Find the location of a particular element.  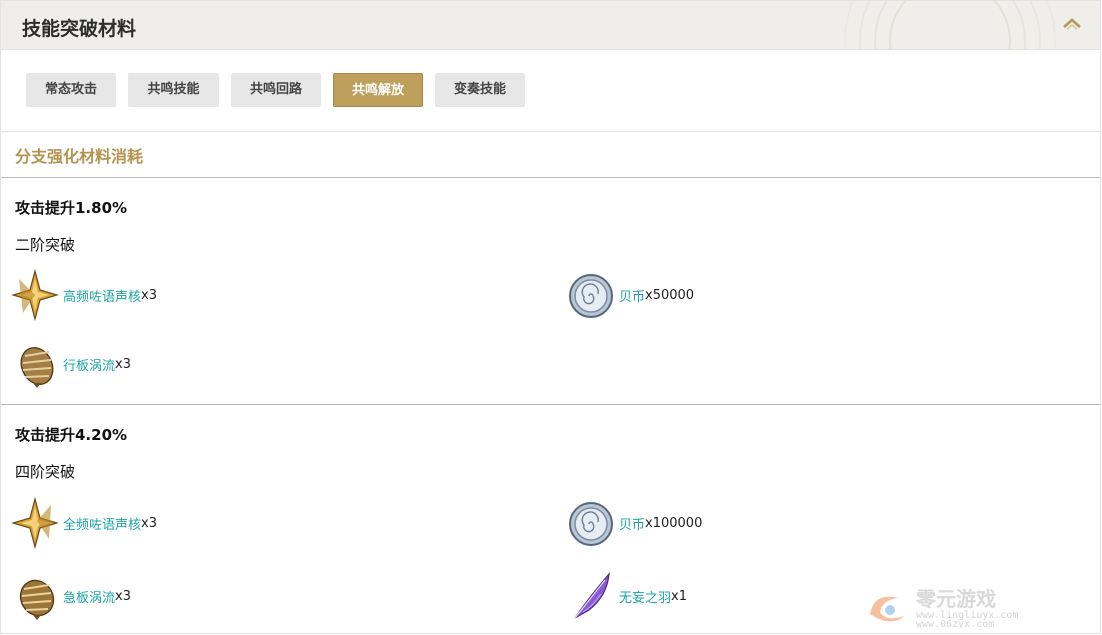

tab-resonance-skill: 共鸣技能 is located at coordinates (173, 90).